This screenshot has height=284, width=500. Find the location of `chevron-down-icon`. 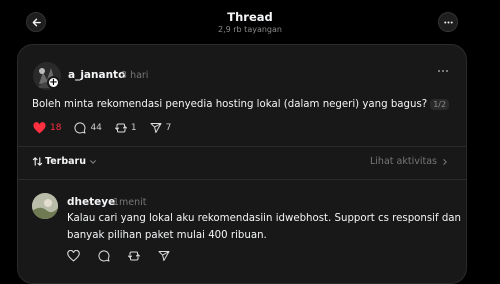

chevron-down-icon is located at coordinates (93, 161).